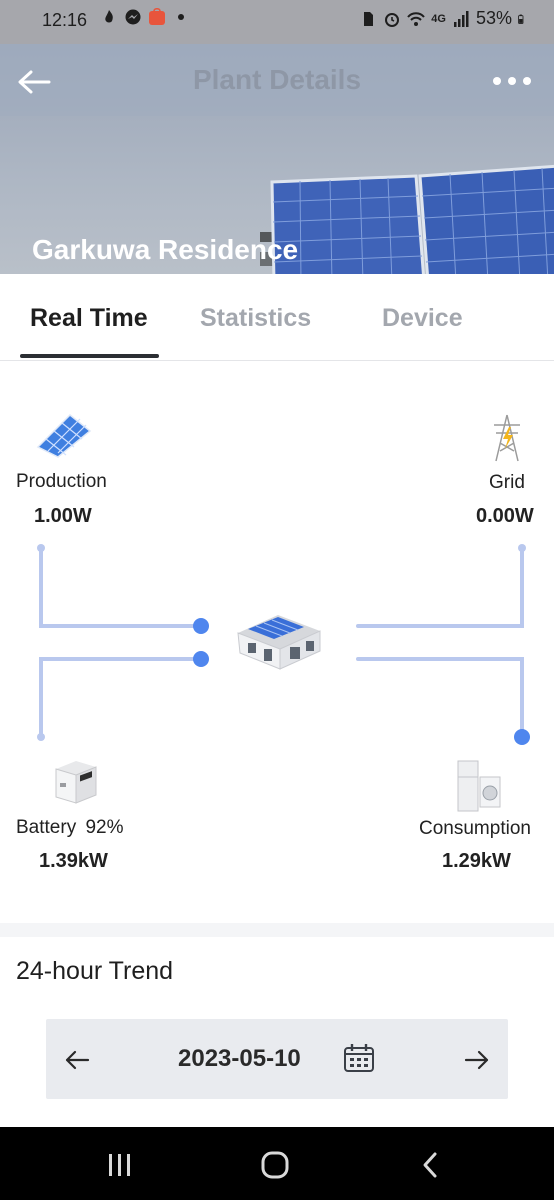 The image size is (554, 1200). Describe the element at coordinates (277, 22) in the screenshot. I see `status-bar: 12:16 4G 53%` at that location.